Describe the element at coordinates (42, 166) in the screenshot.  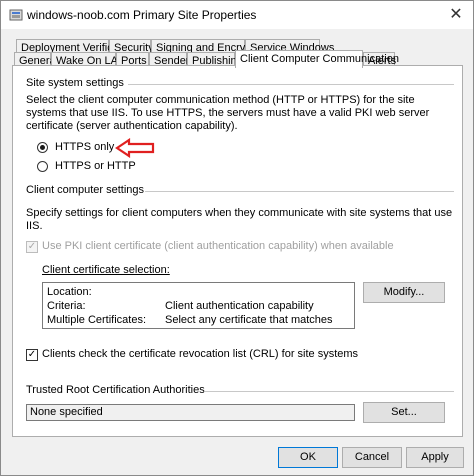
I see `https-or-http-radio` at that location.